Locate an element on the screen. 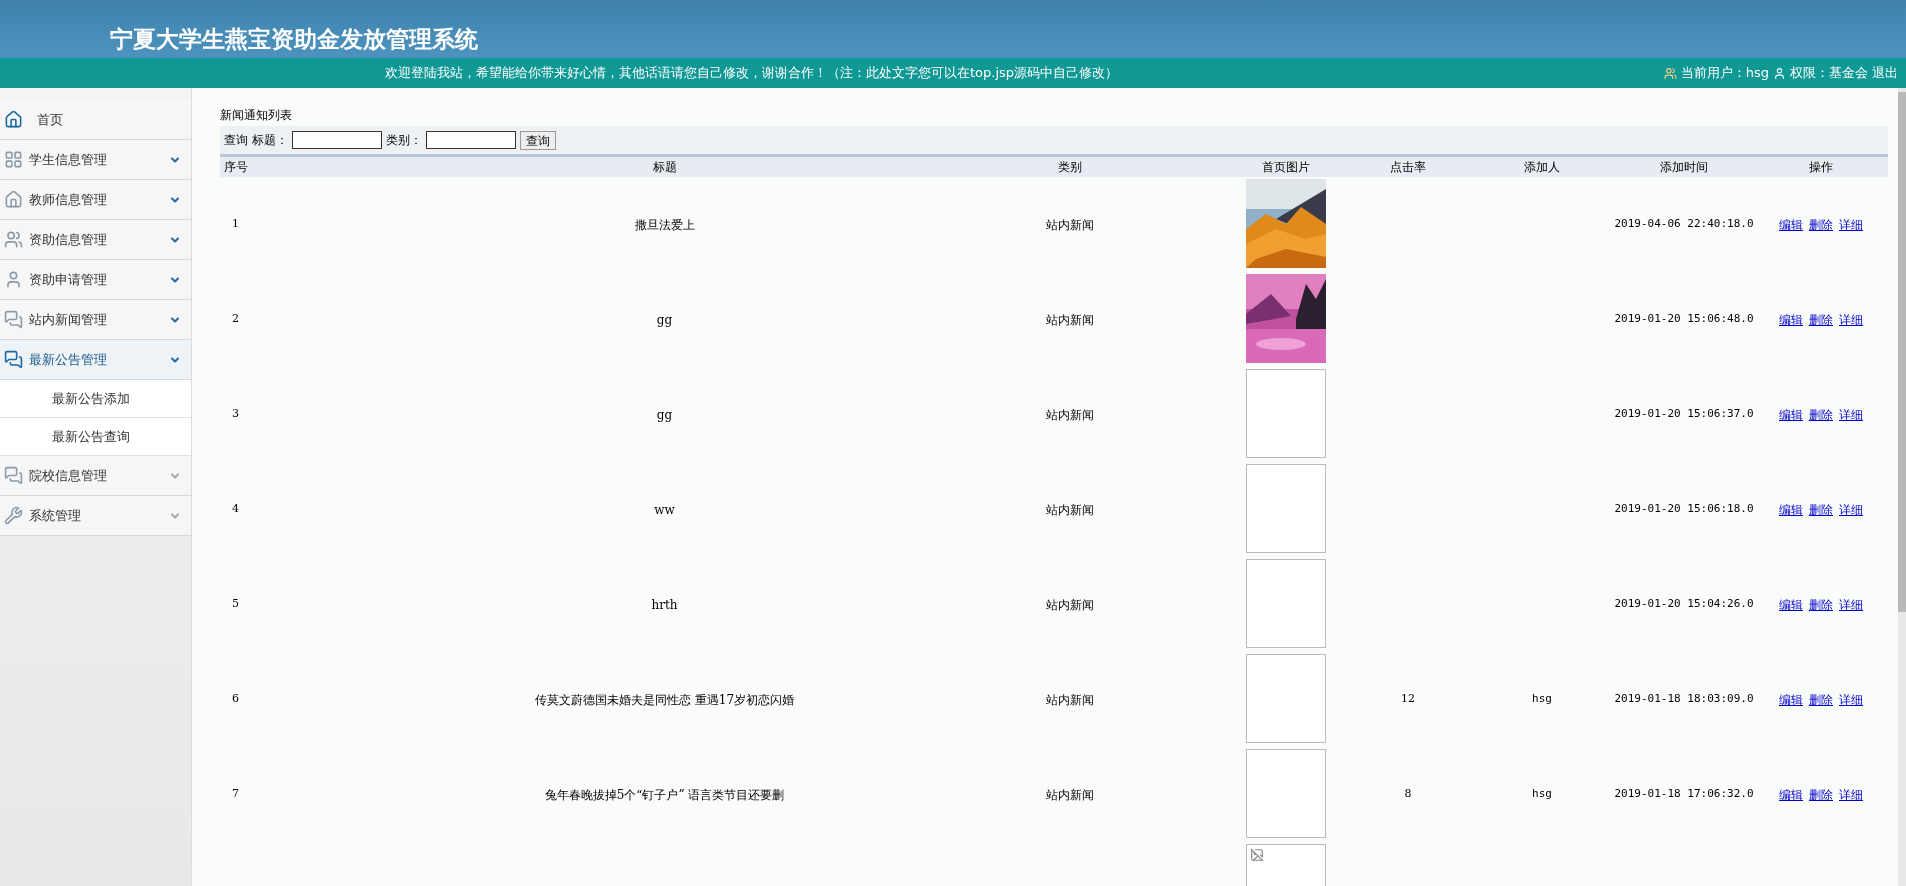 Image resolution: width=1906 pixels, height=886 pixels. broken-image-icon is located at coordinates (1257, 855).